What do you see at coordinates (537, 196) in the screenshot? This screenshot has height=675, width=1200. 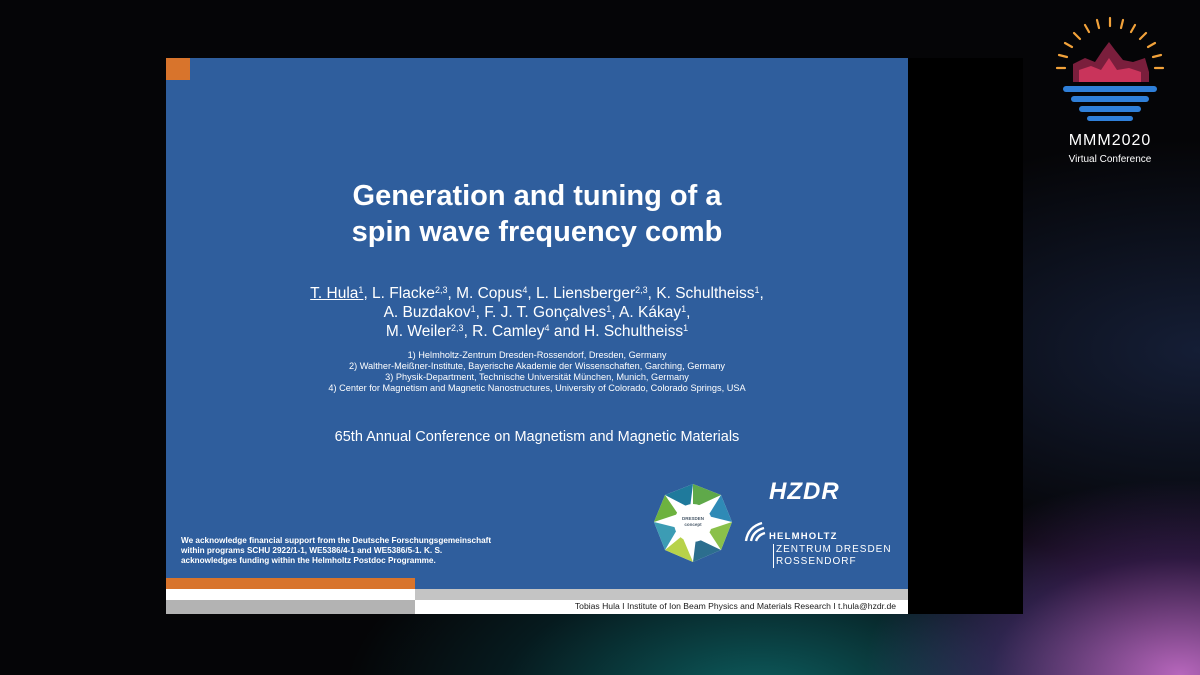 I see `title-line-1: Generation and tuning of a` at bounding box center [537, 196].